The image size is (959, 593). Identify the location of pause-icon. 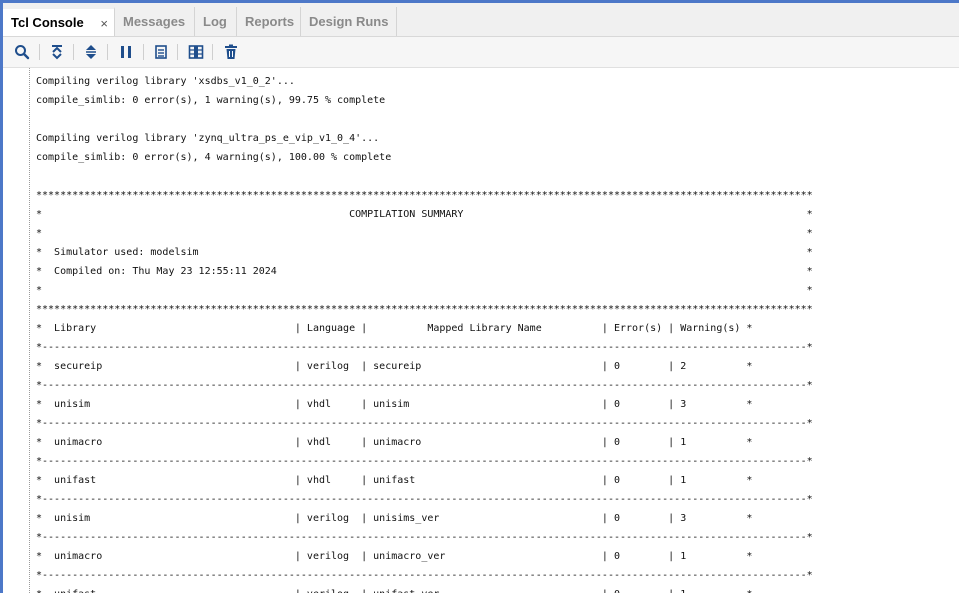
(126, 52).